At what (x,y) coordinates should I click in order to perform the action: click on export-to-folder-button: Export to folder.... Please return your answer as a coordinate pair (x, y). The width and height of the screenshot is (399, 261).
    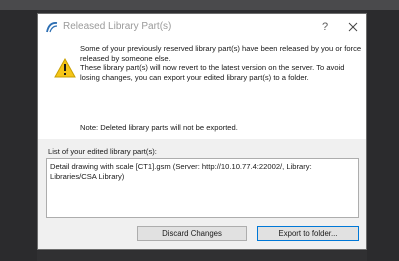
    Looking at the image, I should click on (308, 233).